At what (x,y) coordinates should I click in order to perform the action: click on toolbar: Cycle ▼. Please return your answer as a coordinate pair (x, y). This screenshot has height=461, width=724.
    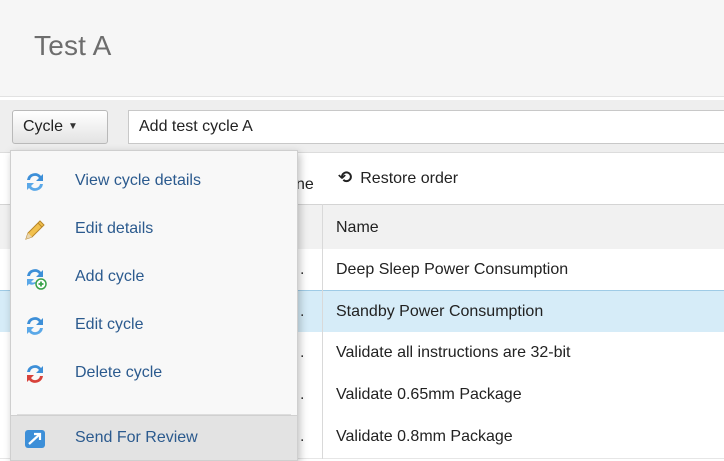
    Looking at the image, I should click on (362, 126).